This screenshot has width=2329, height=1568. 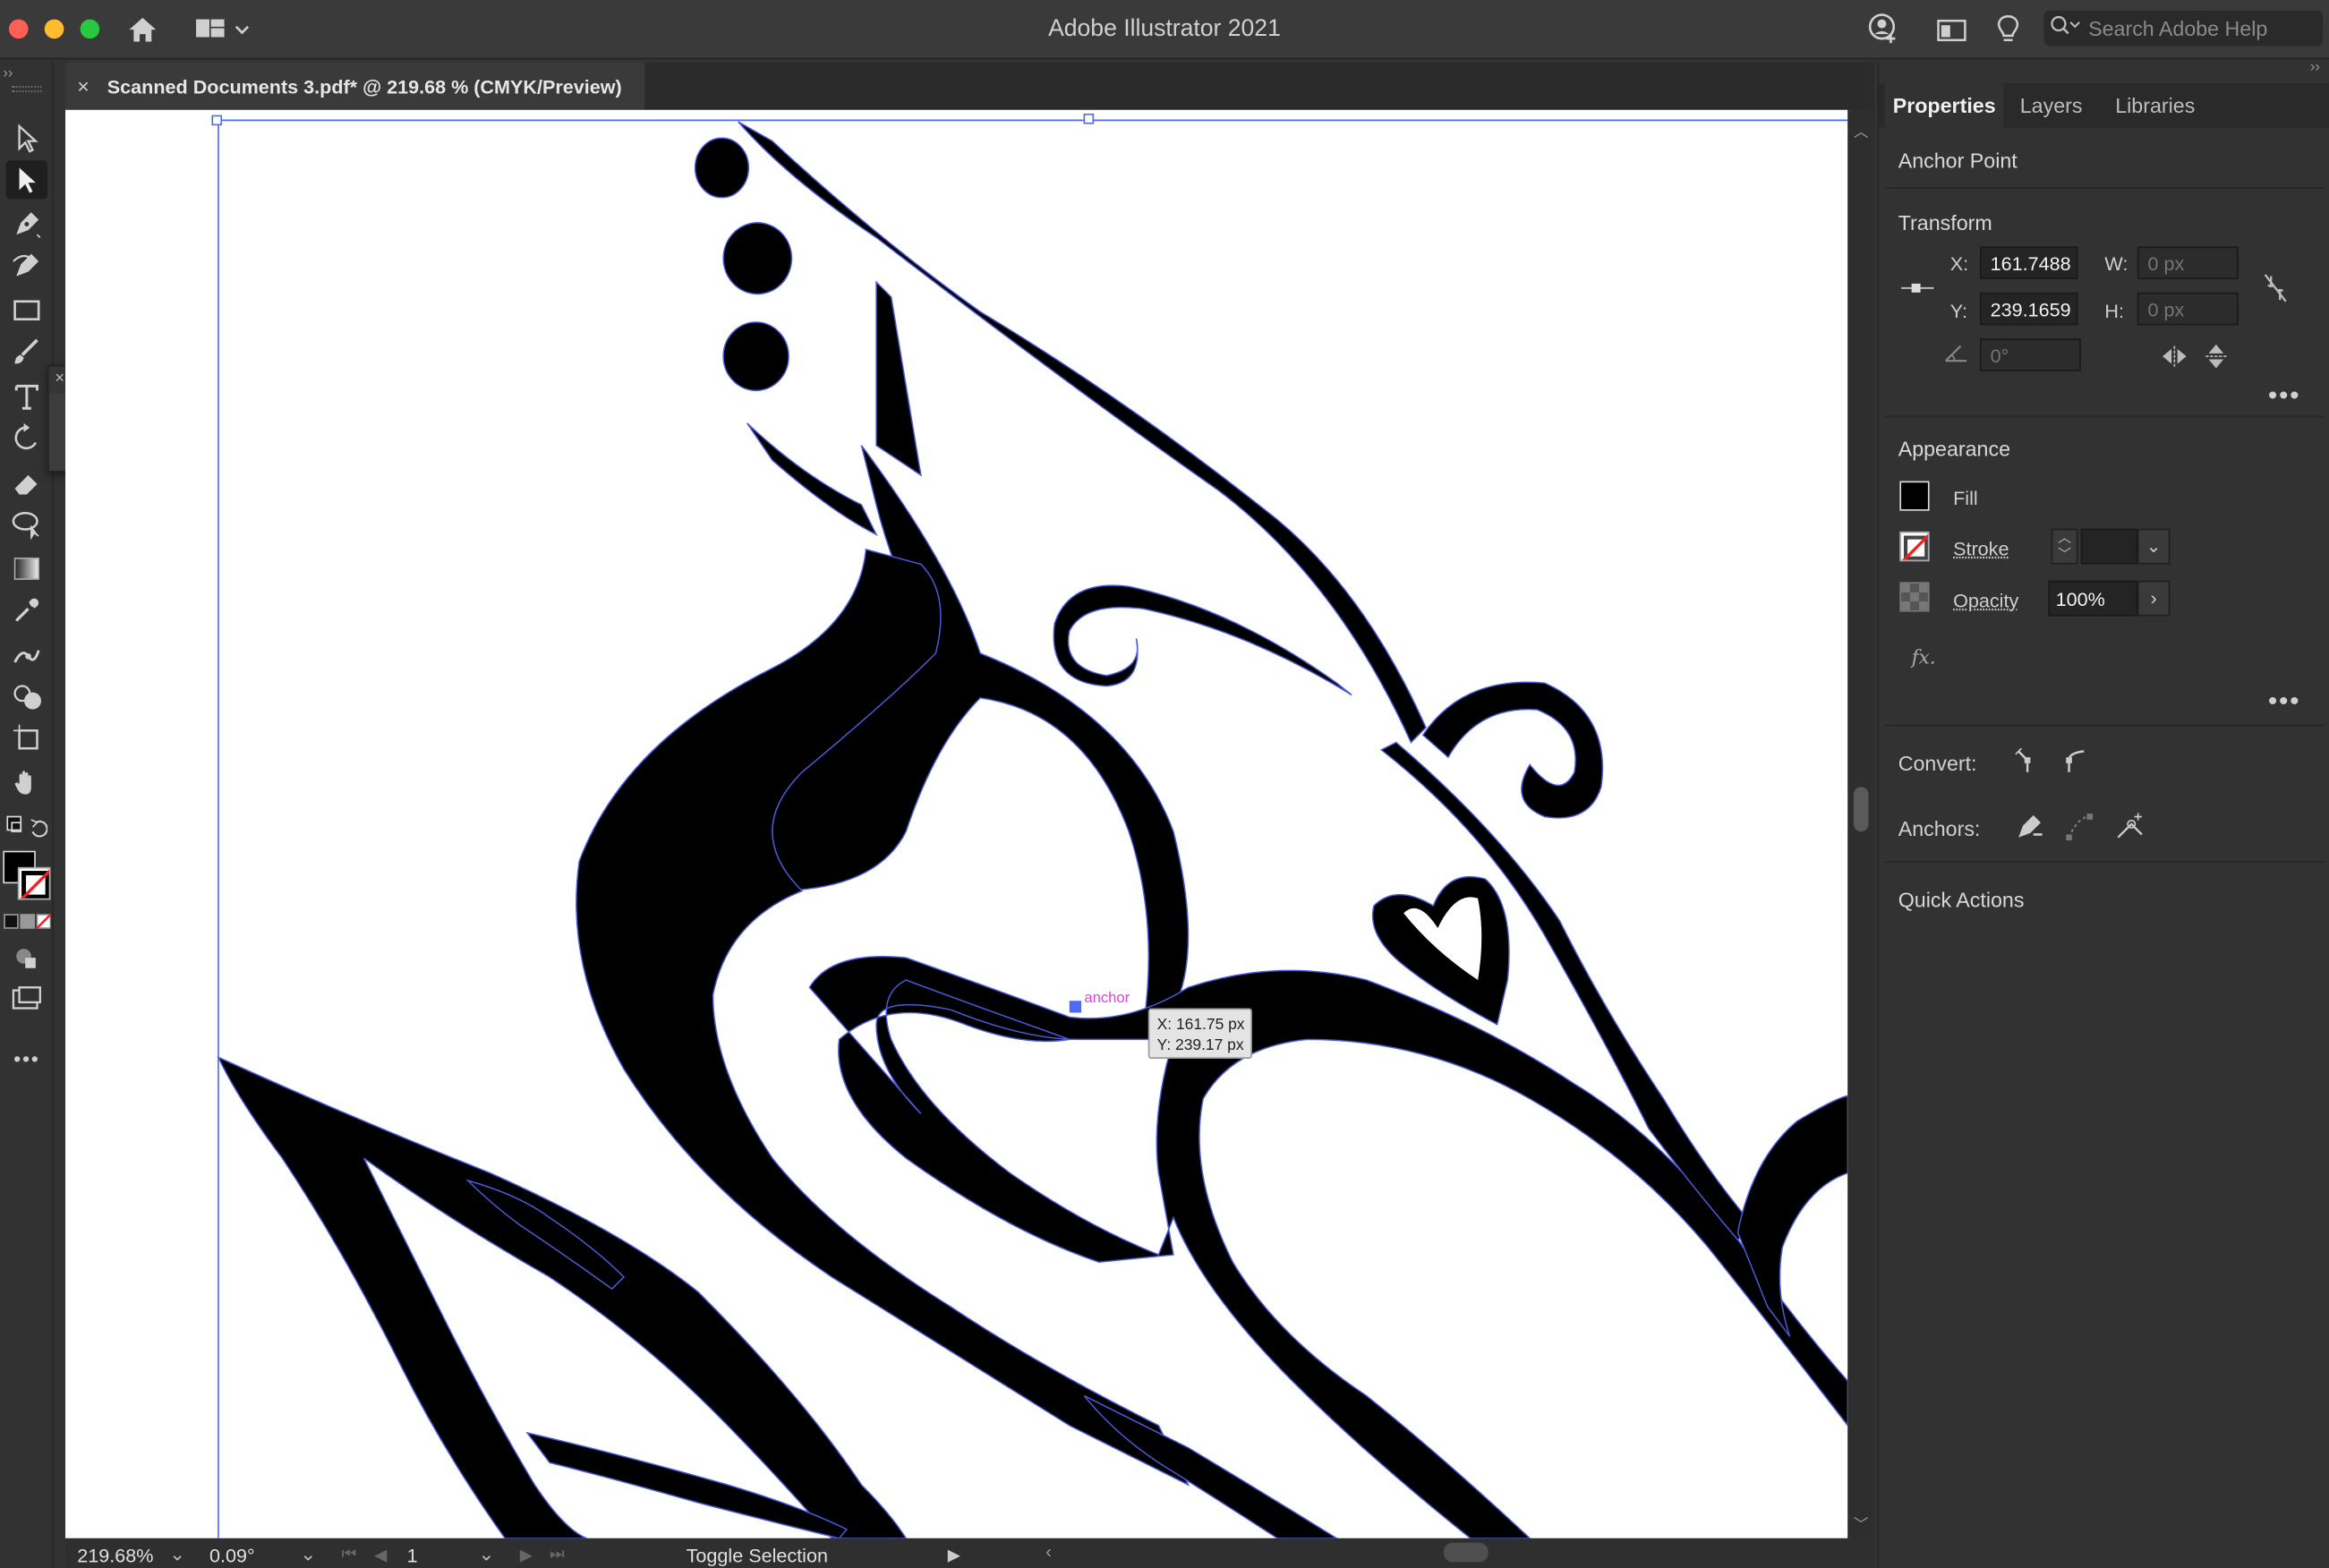 What do you see at coordinates (2200, 28) in the screenshot?
I see `search-input` at bounding box center [2200, 28].